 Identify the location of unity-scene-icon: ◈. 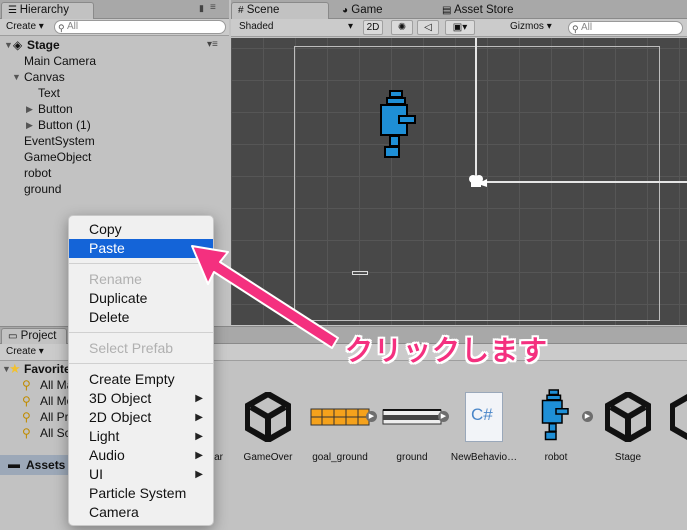
(18, 45).